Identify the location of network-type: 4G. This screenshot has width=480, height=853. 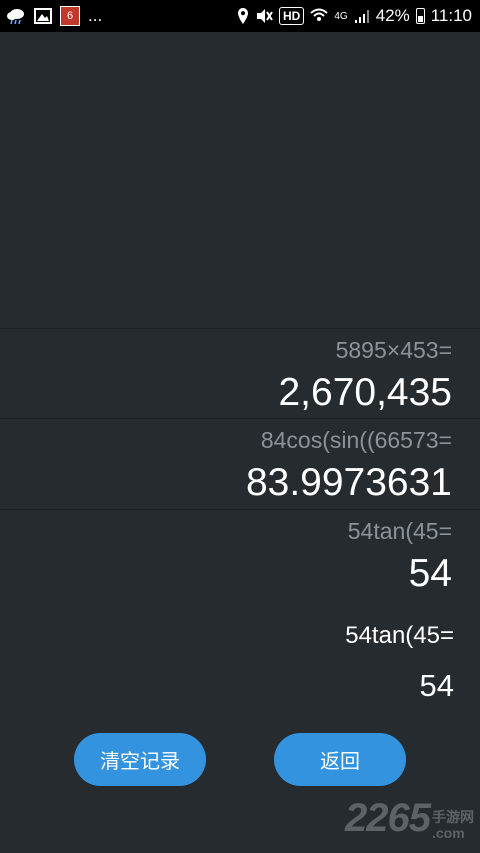
(341, 16).